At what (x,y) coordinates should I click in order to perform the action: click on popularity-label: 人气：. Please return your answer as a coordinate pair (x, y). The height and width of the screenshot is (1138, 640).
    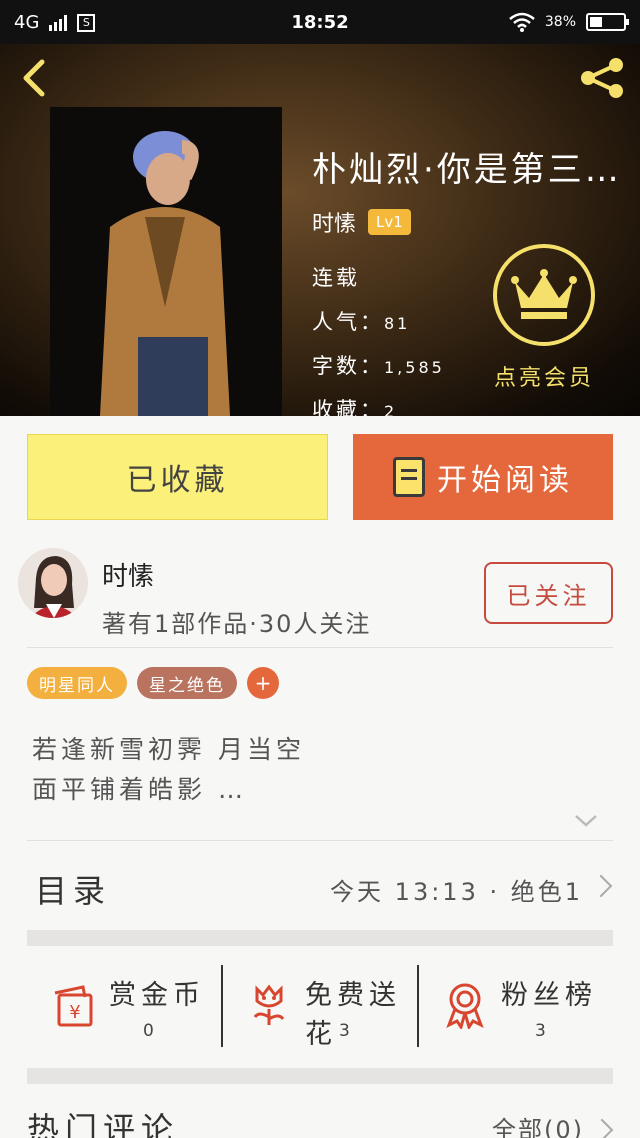
    Looking at the image, I should click on (348, 322).